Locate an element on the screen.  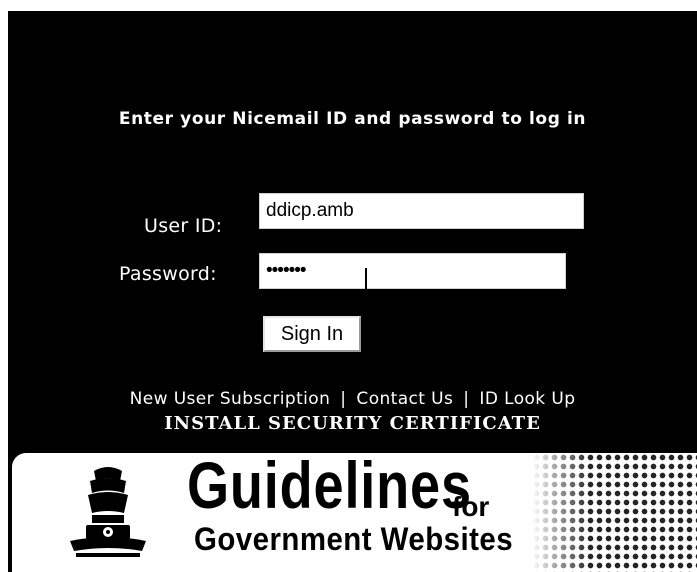
id-look-up-link: ID Look Up is located at coordinates (527, 399).